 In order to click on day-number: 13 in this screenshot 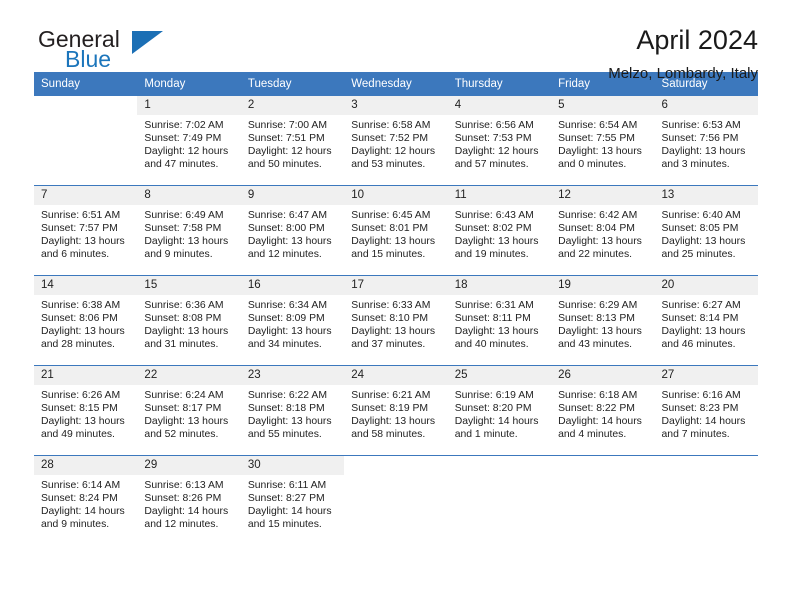, I will do `click(706, 195)`.